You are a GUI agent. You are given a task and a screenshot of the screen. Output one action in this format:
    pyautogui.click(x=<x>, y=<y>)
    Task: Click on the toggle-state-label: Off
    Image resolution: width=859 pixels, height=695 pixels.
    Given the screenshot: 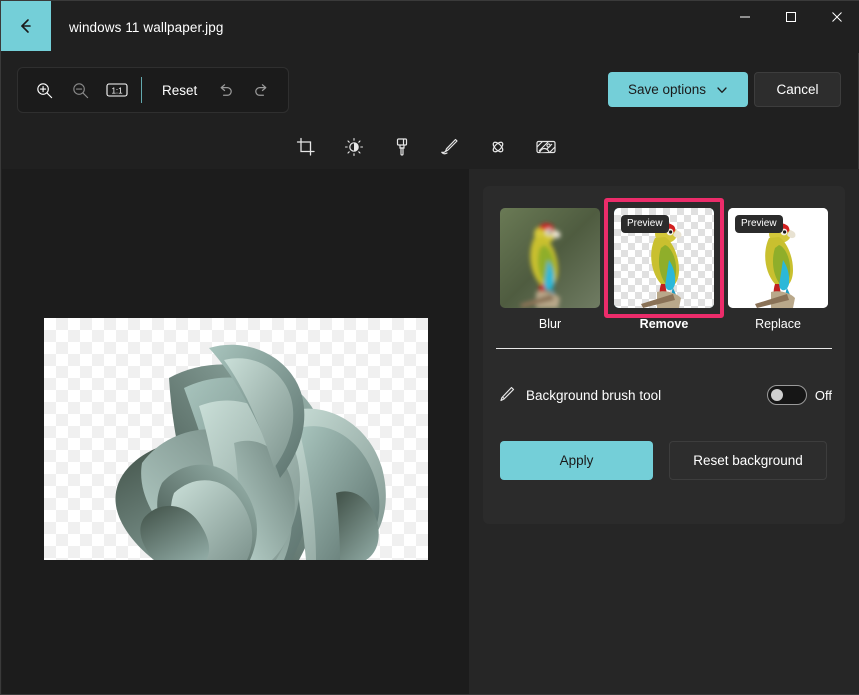 What is the action you would take?
    pyautogui.click(x=823, y=395)
    